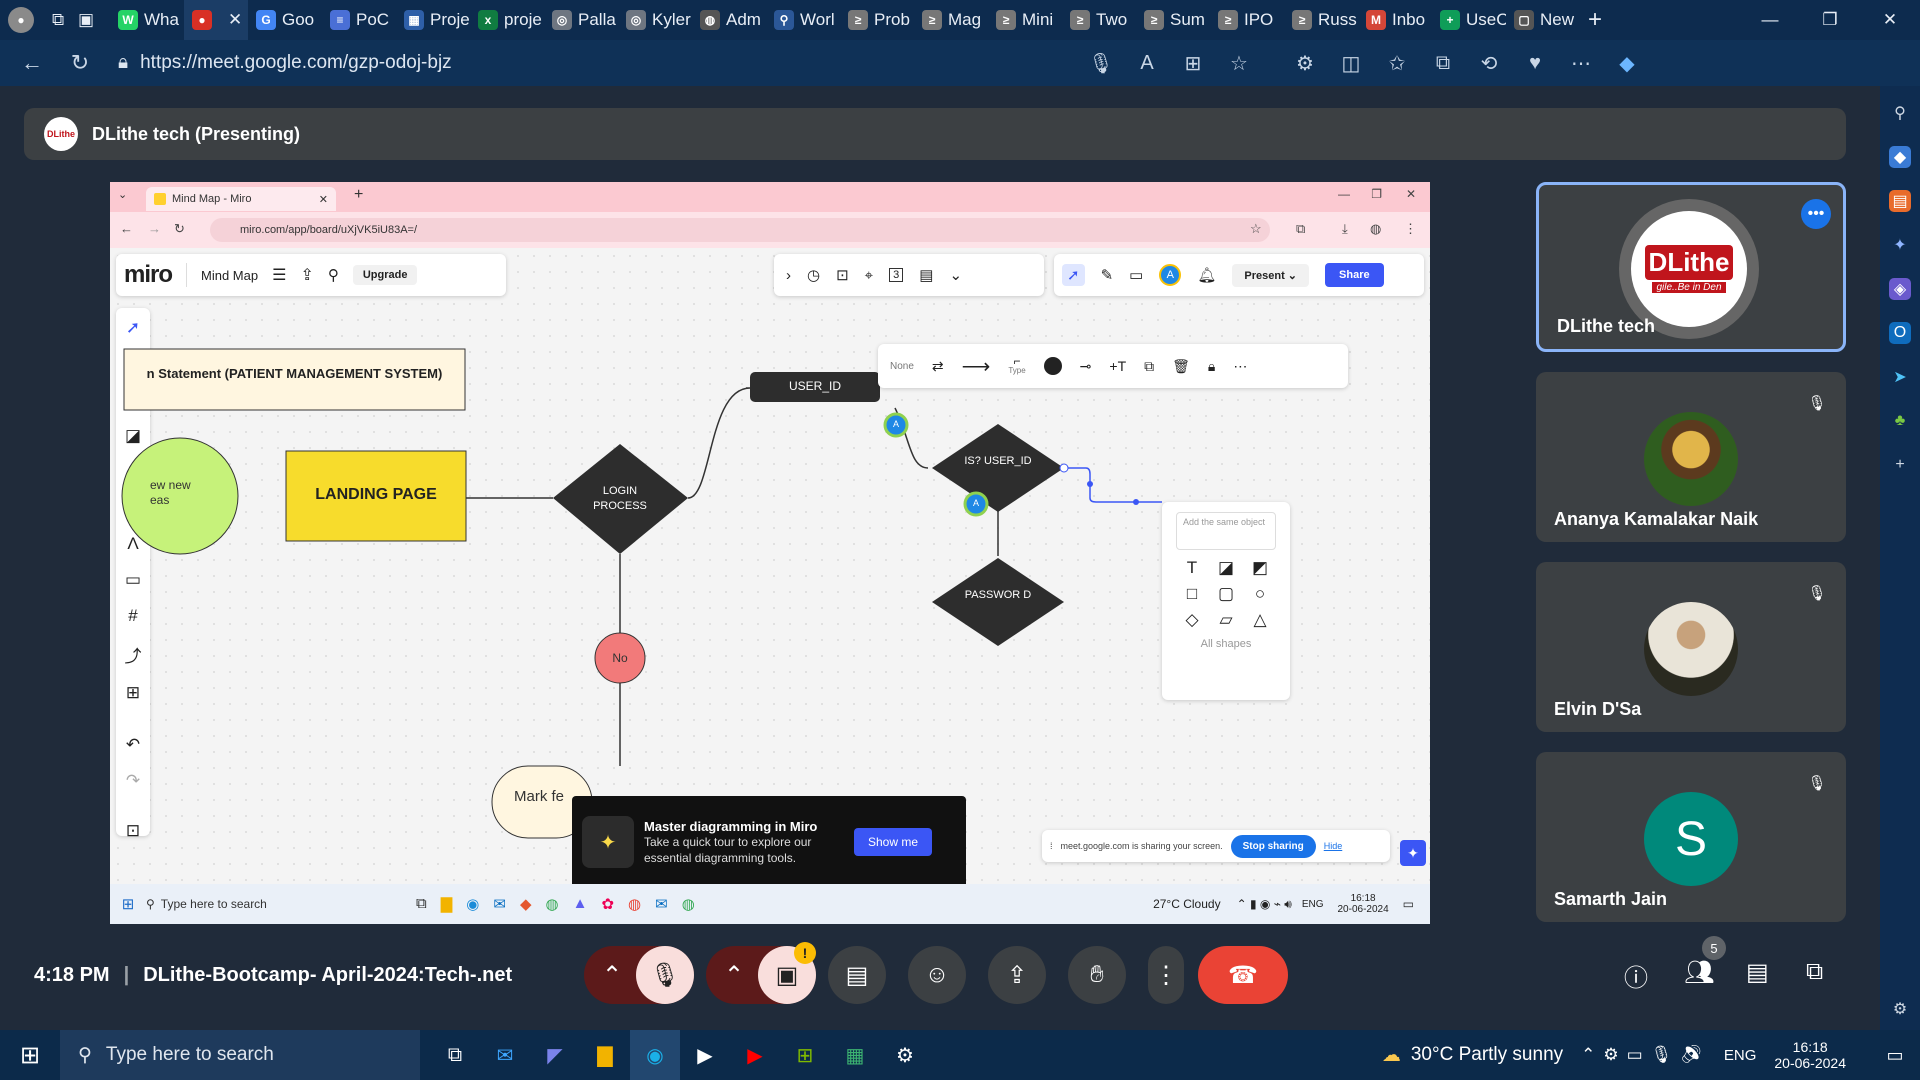  I want to click on line-type-control: ⌐ Type, so click(1016, 365).